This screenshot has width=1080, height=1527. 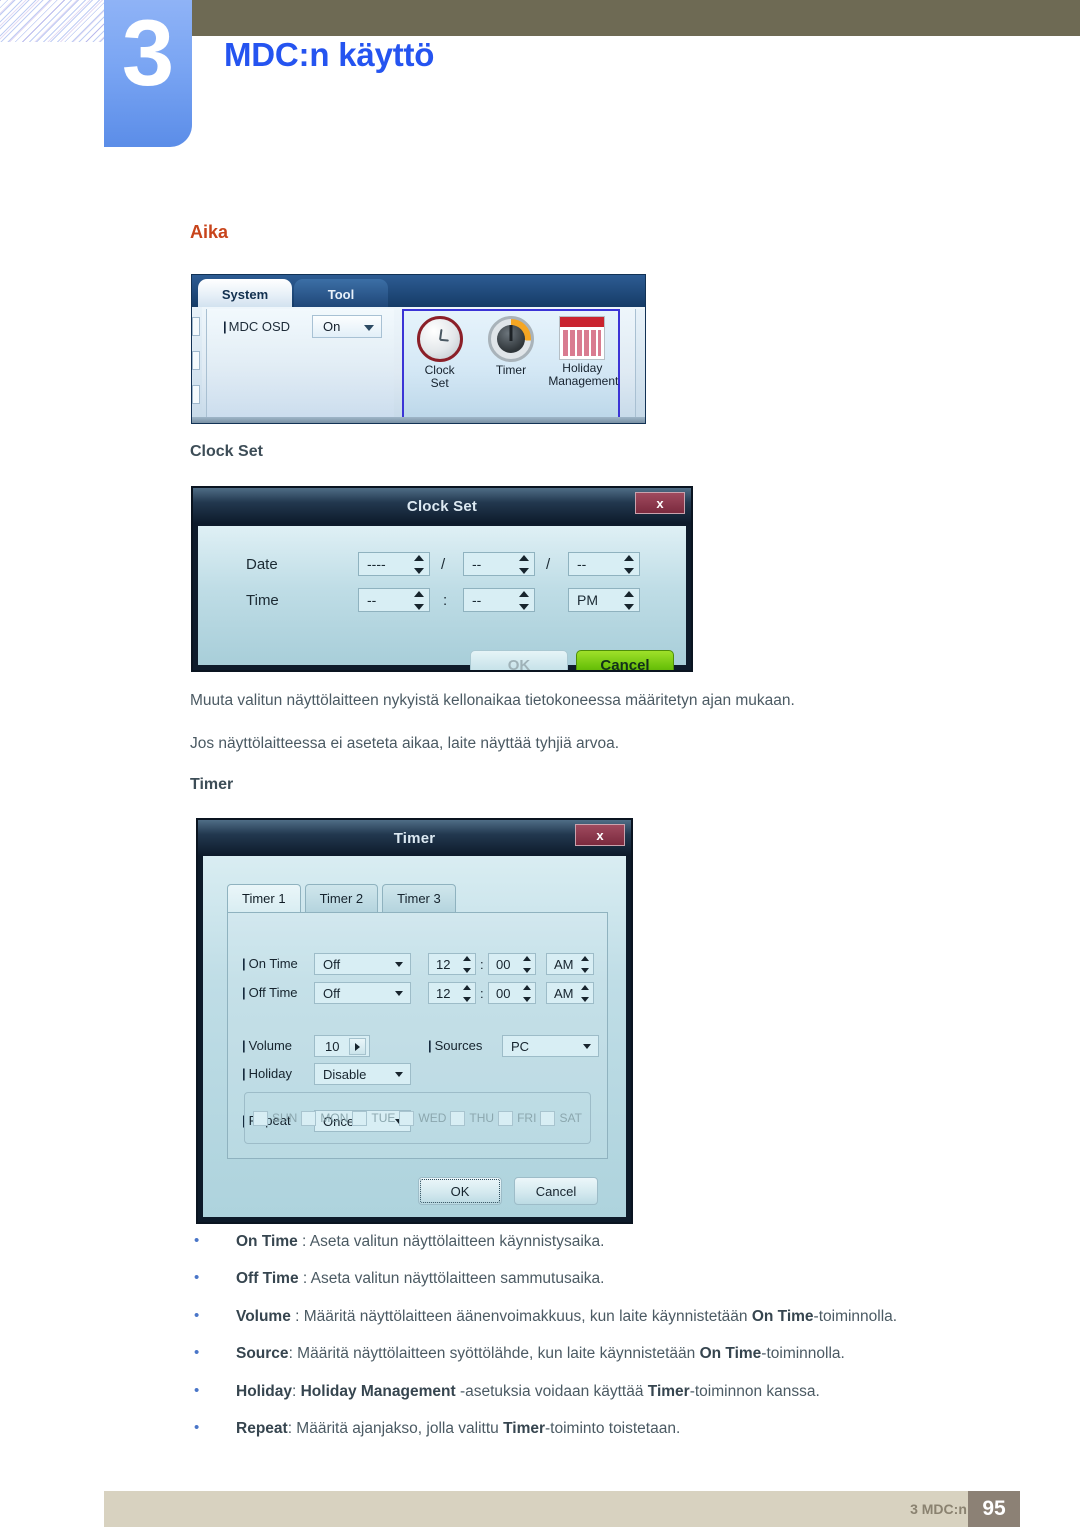 What do you see at coordinates (625, 660) in the screenshot?
I see `clock-set-cancel-button: Cancel` at bounding box center [625, 660].